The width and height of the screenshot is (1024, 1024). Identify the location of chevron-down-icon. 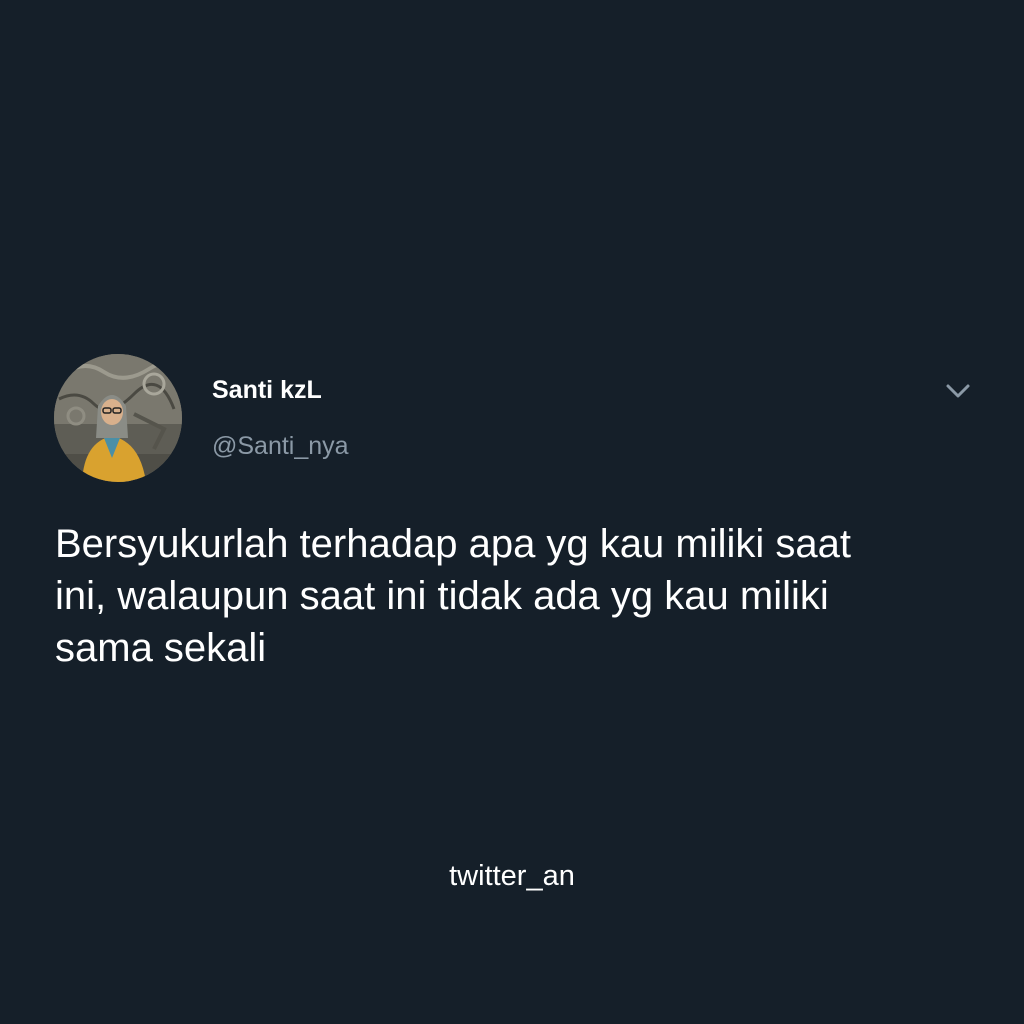
(958, 391).